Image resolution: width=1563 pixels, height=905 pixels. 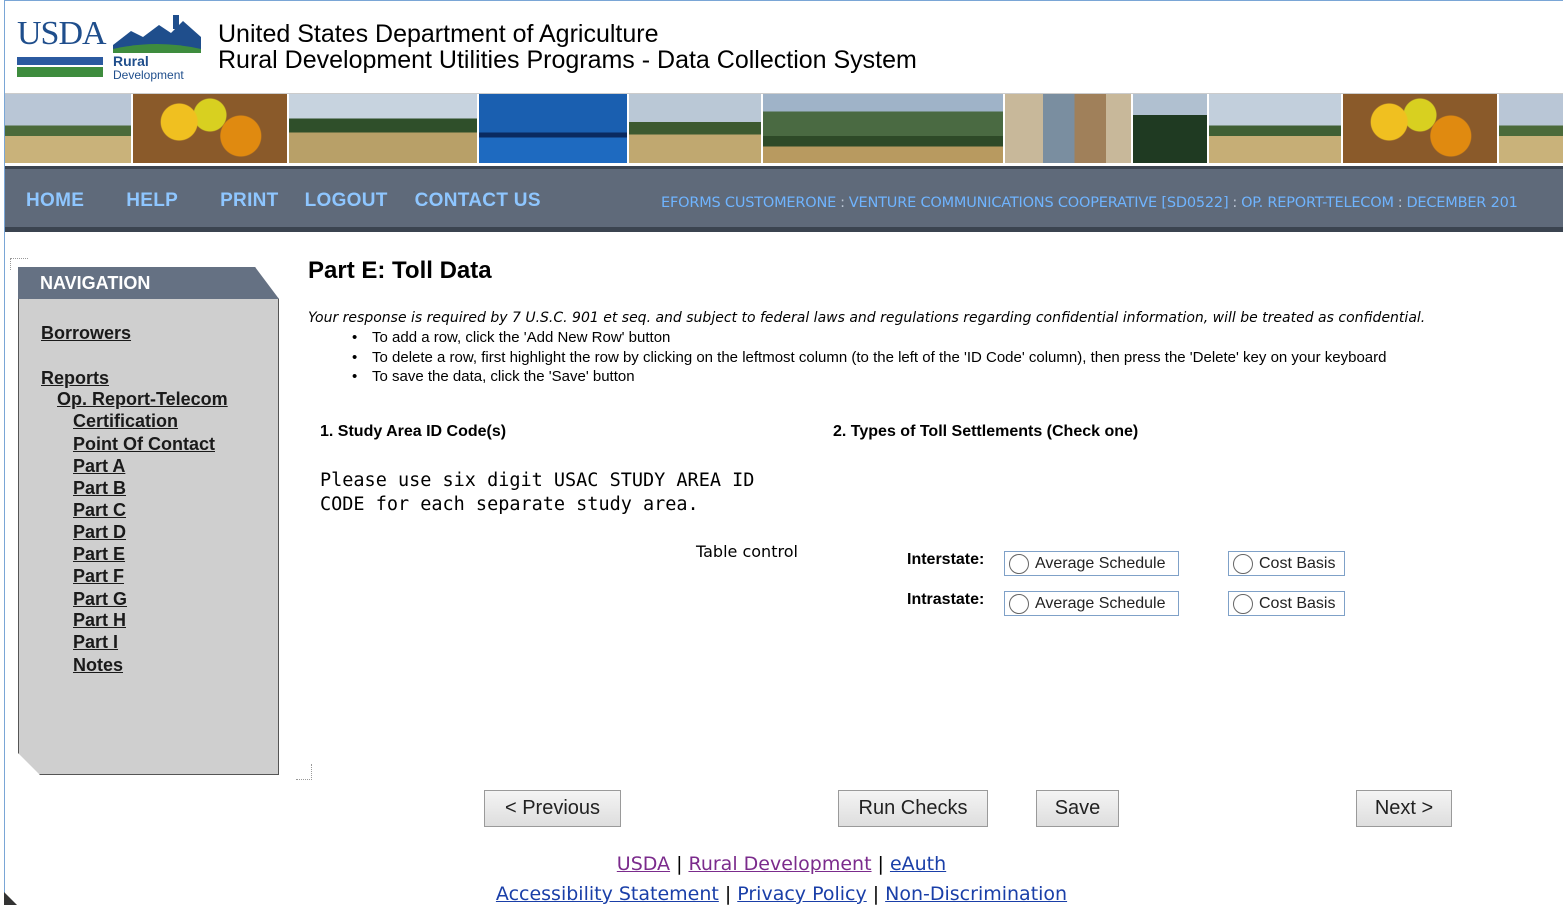 I want to click on banner-canoe-photo, so click(x=554, y=128).